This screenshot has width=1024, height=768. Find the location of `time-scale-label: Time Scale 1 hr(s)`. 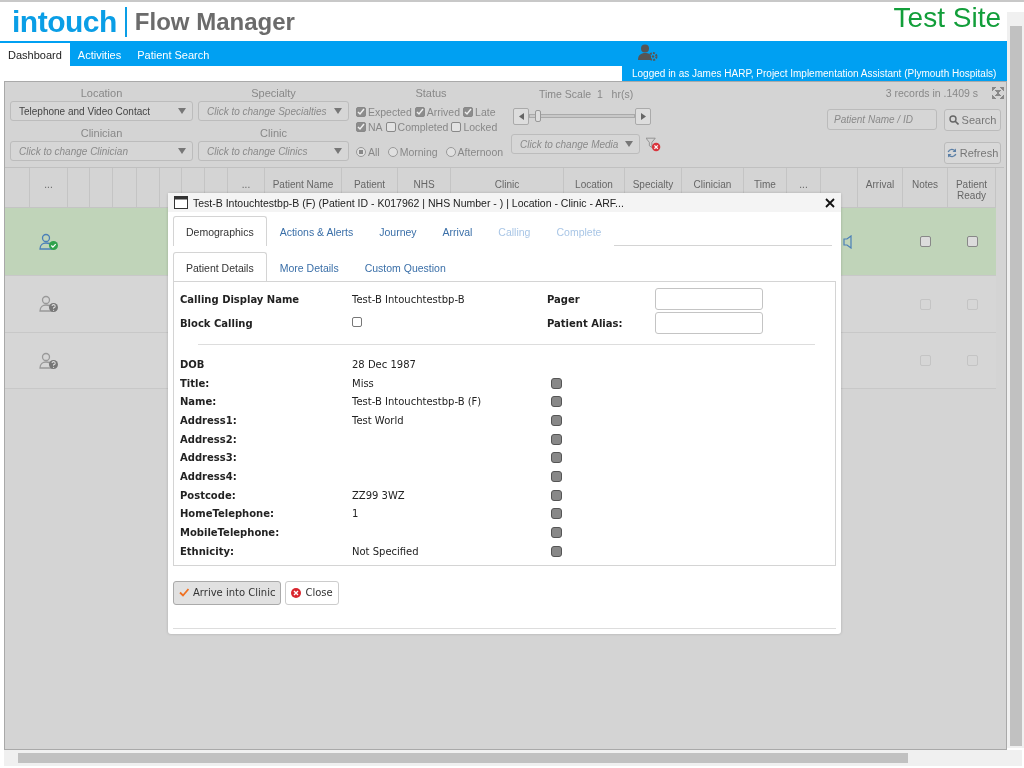

time-scale-label: Time Scale 1 hr(s) is located at coordinates (586, 94).